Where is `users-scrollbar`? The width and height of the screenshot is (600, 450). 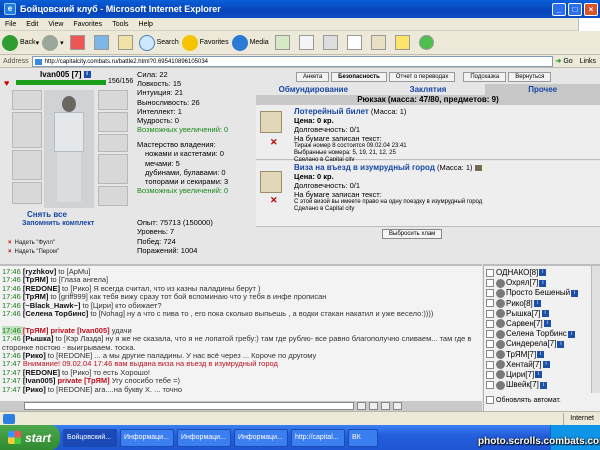 users-scrollbar is located at coordinates (595, 329).